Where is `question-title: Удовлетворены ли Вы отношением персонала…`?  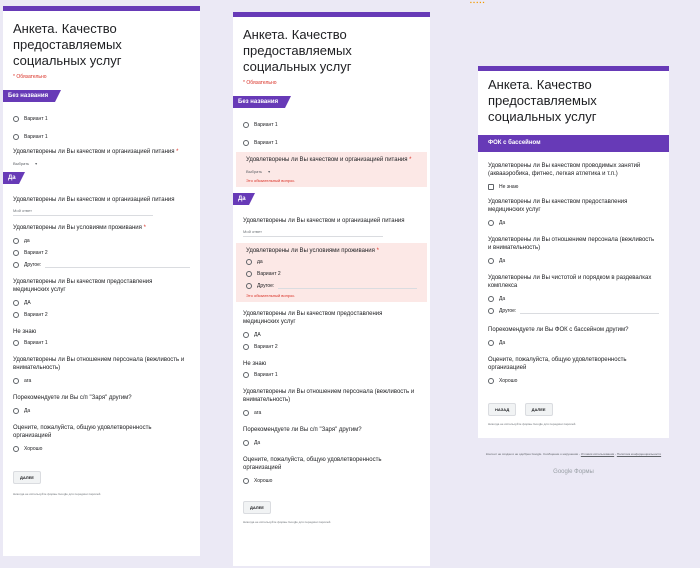
question-title: Удовлетворены ли Вы отношением персонала… is located at coordinates (329, 396).